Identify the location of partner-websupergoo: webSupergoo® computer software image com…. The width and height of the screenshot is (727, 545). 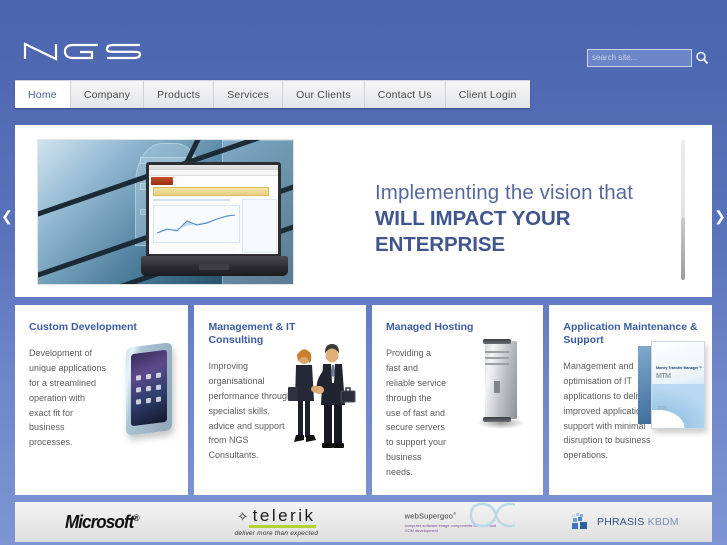
(451, 522).